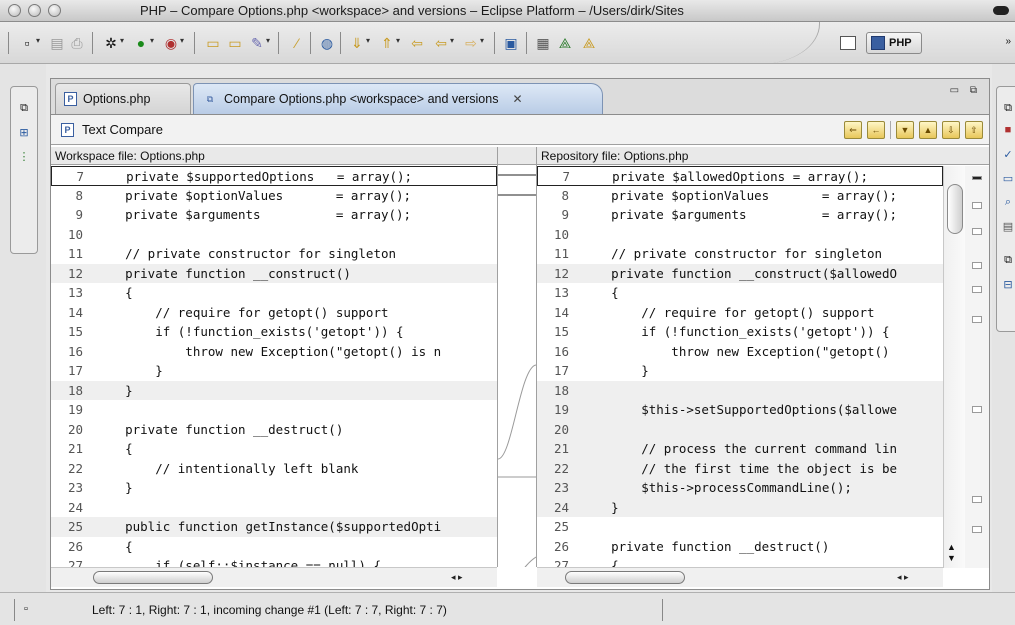  What do you see at coordinates (14, 10) in the screenshot?
I see `close-window-button` at bounding box center [14, 10].